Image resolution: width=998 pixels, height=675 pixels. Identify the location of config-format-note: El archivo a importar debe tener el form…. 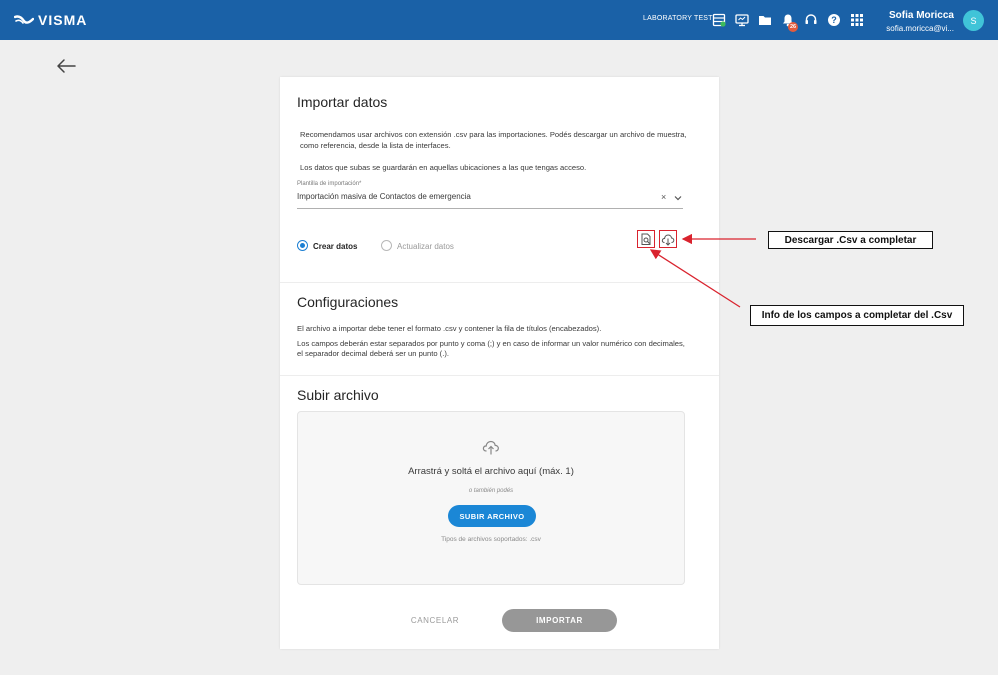
(449, 328).